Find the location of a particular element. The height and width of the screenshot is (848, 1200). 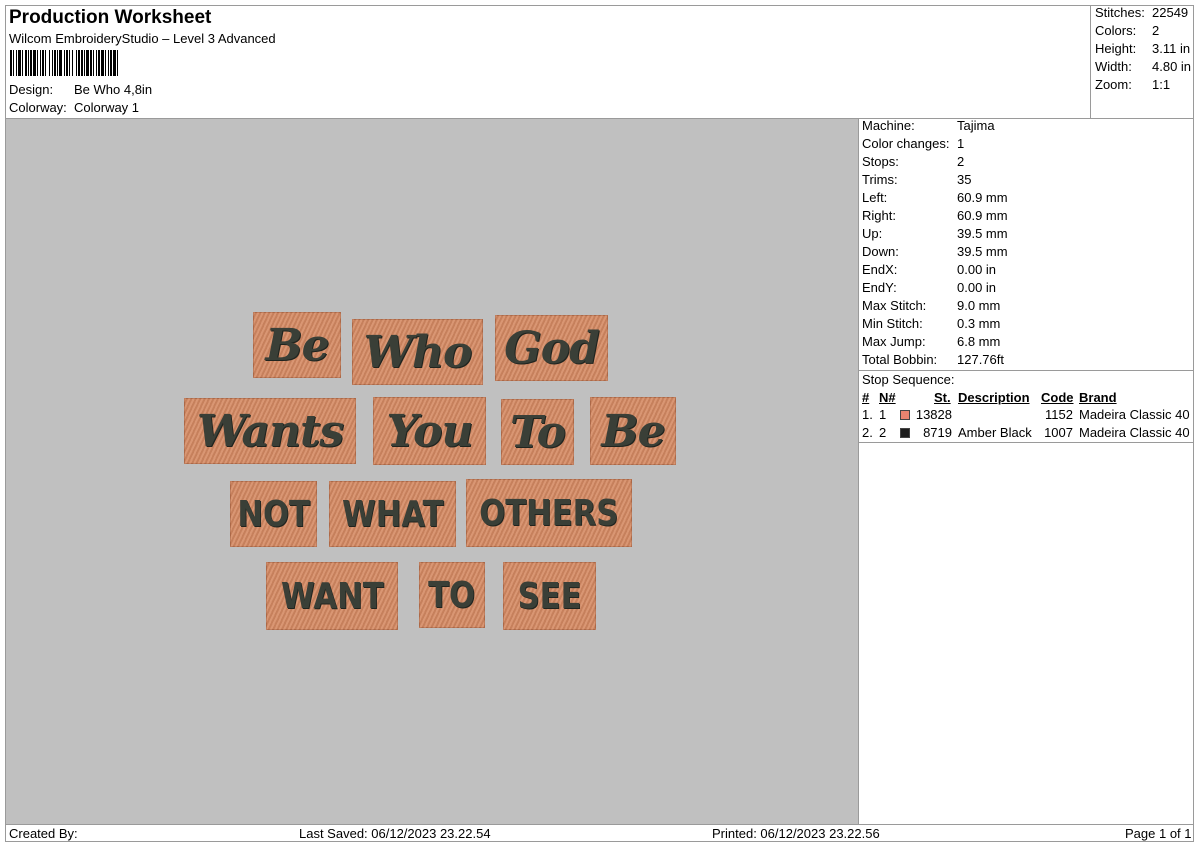

design-word: To is located at coordinates (537, 432).